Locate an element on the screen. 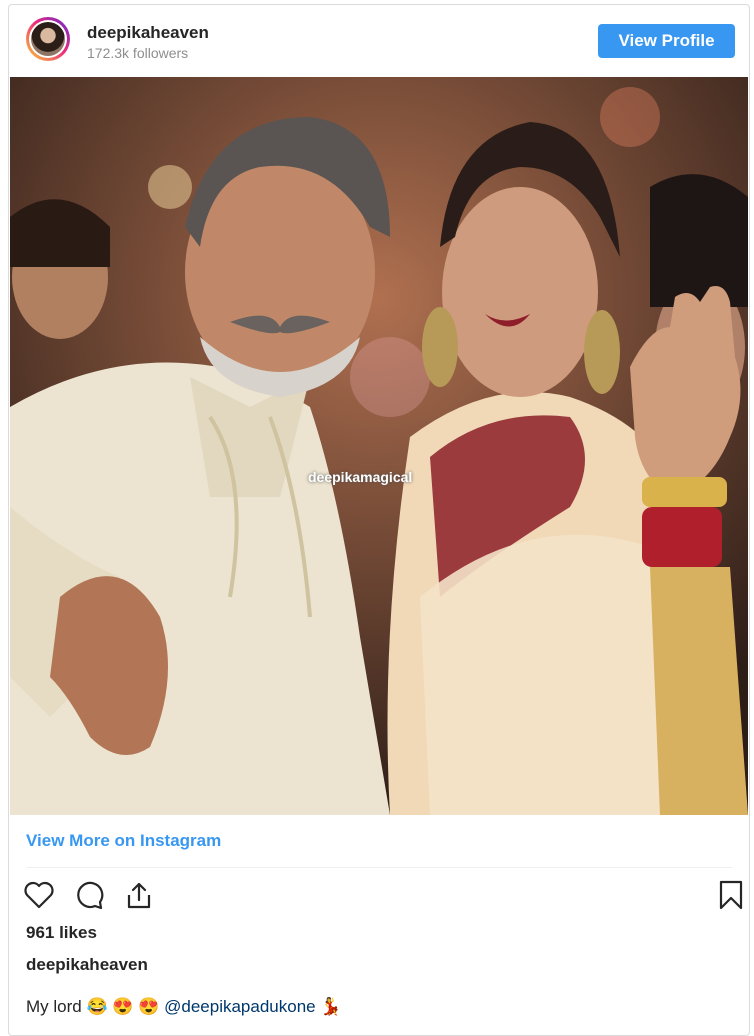  comment-icon is located at coordinates (89, 895).